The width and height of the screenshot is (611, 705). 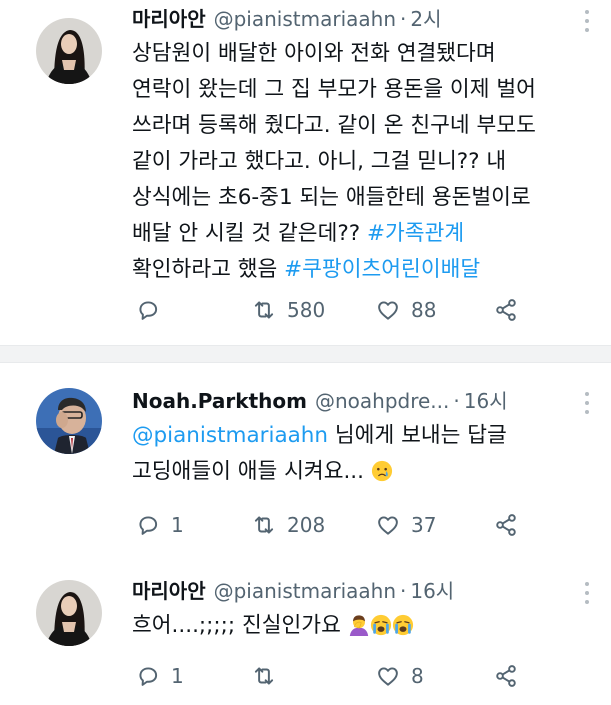 I want to click on tweet-header: Noah.Parkthom @noahpdre... · 16시, so click(x=371, y=401).